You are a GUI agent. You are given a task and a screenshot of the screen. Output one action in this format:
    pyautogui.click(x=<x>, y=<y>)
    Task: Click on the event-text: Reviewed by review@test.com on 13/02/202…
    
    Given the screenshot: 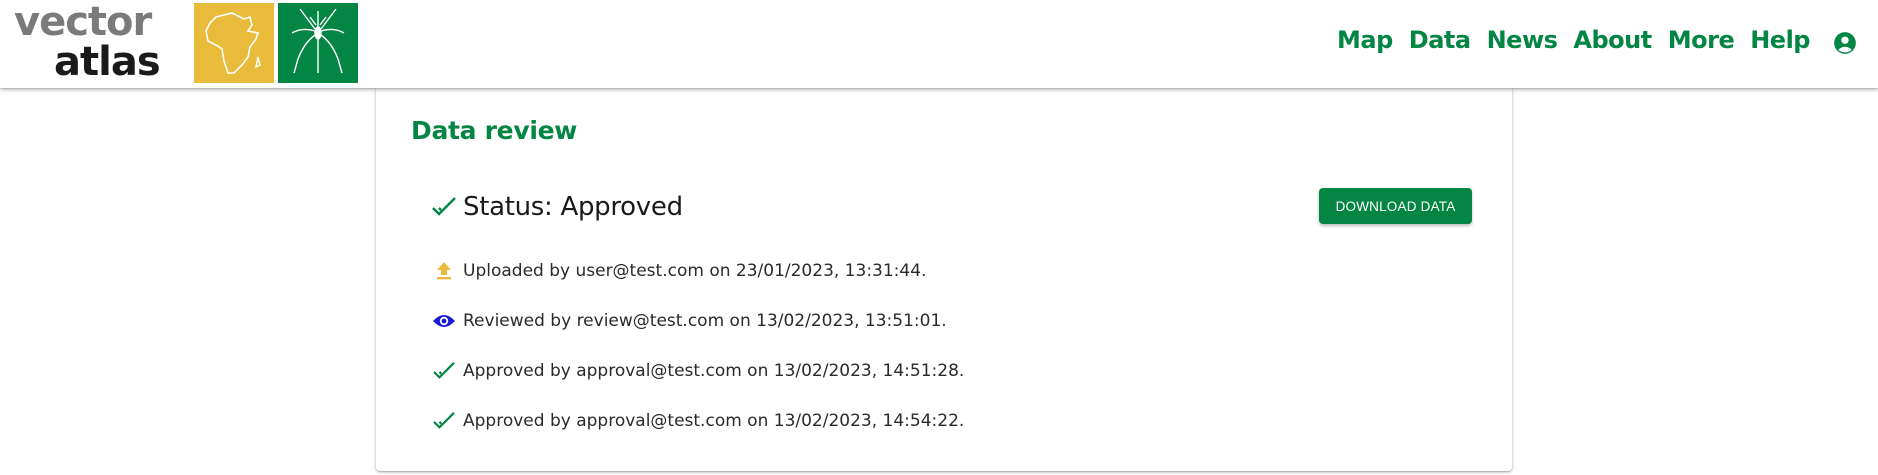 What is the action you would take?
    pyautogui.click(x=705, y=321)
    